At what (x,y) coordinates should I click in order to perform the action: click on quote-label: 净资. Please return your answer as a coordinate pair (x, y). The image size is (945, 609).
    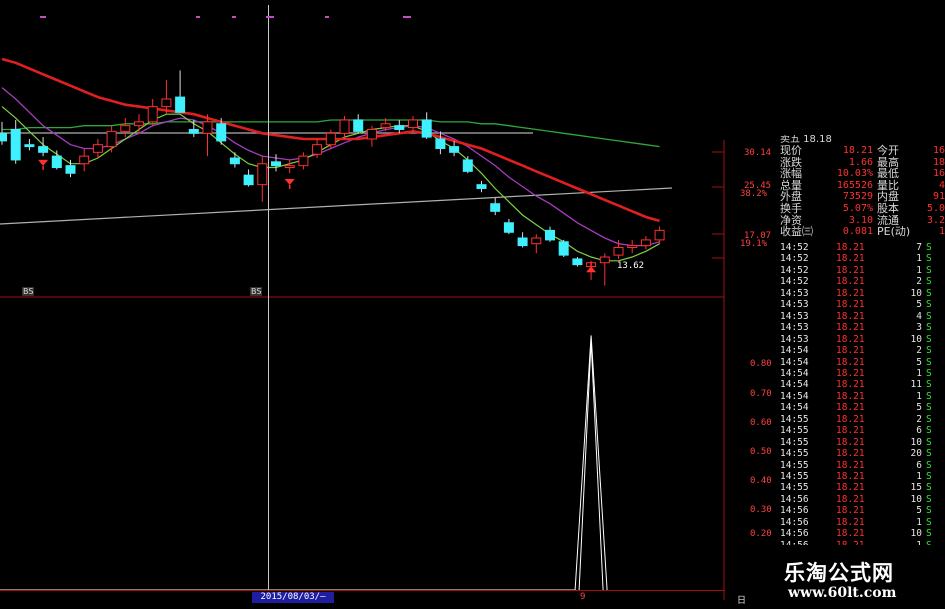
    Looking at the image, I should click on (791, 220).